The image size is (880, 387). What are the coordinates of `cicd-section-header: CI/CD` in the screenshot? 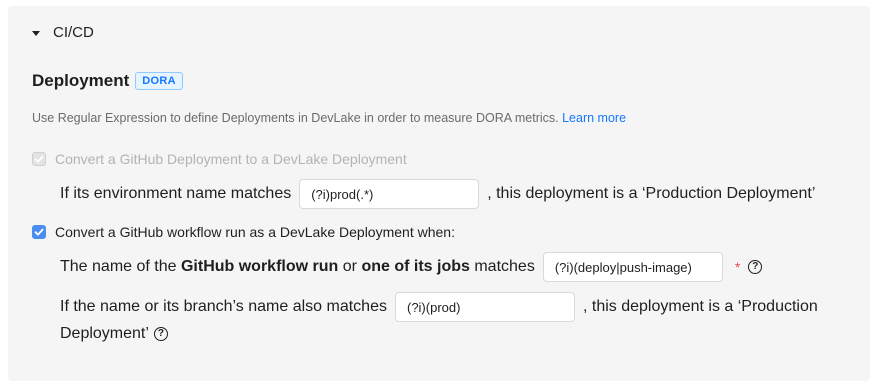 It's located at (63, 32).